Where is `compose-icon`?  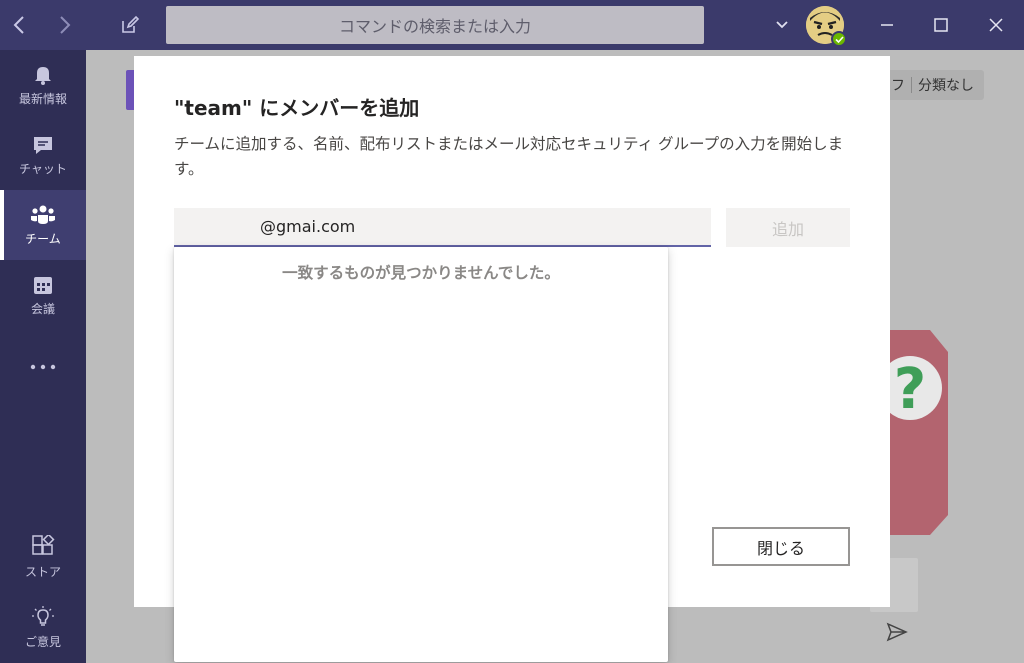
compose-icon is located at coordinates (131, 24).